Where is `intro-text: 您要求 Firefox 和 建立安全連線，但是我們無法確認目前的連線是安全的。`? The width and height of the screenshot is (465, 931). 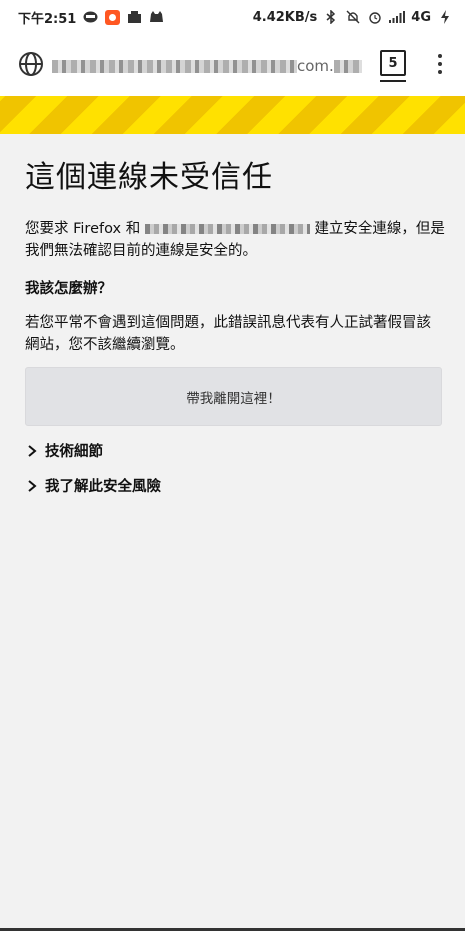
intro-text: 您要求 Firefox 和 建立安全連線，但是我們無法確認目前的連線是安全的。 is located at coordinates (235, 240).